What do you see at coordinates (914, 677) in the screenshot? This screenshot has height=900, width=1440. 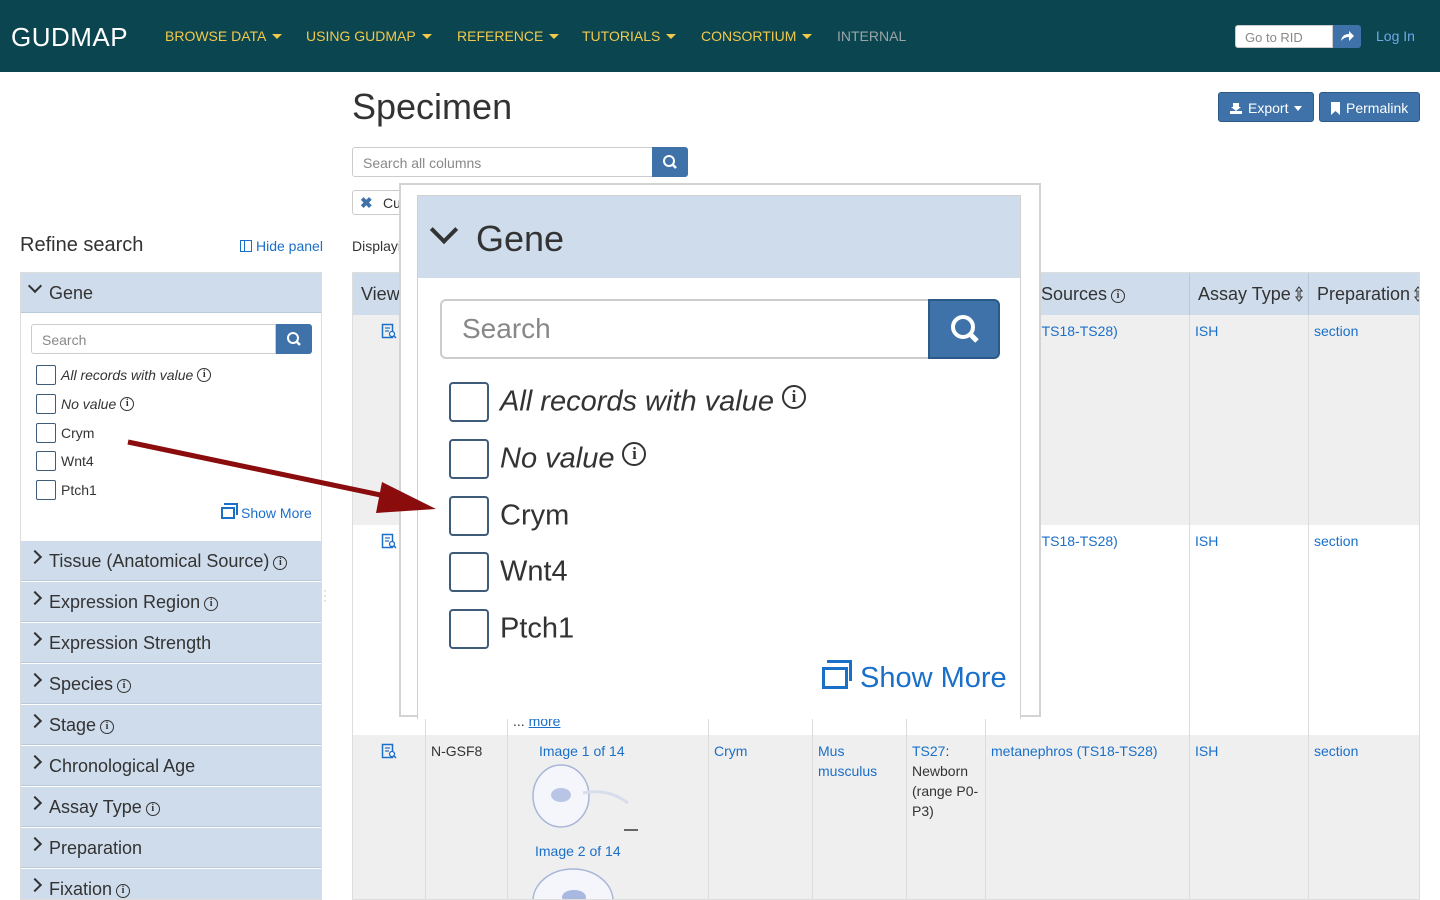 I see `zoom-show-more-link: Show More` at bounding box center [914, 677].